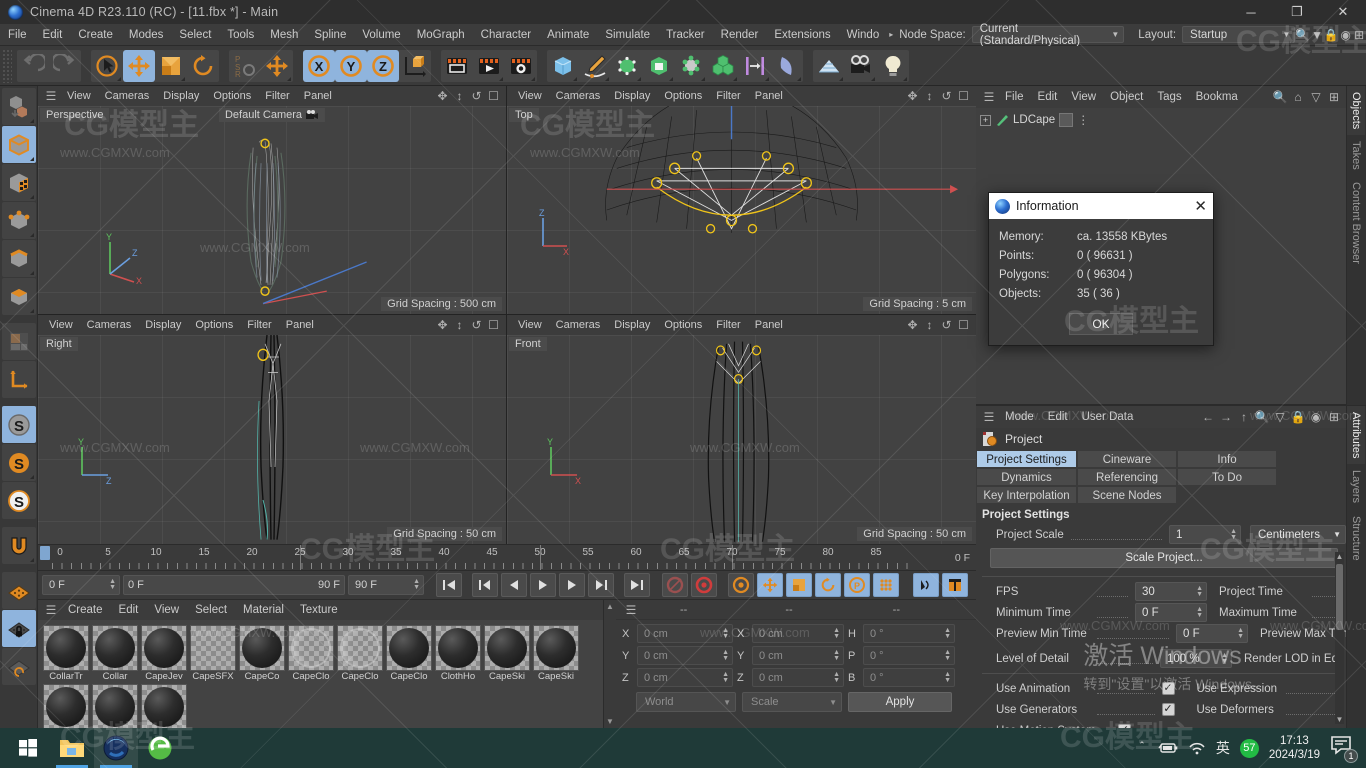 This screenshot has width=1366, height=768. What do you see at coordinates (1171, 591) in the screenshot?
I see `fps-field: 30 ▲ ▼` at bounding box center [1171, 591].